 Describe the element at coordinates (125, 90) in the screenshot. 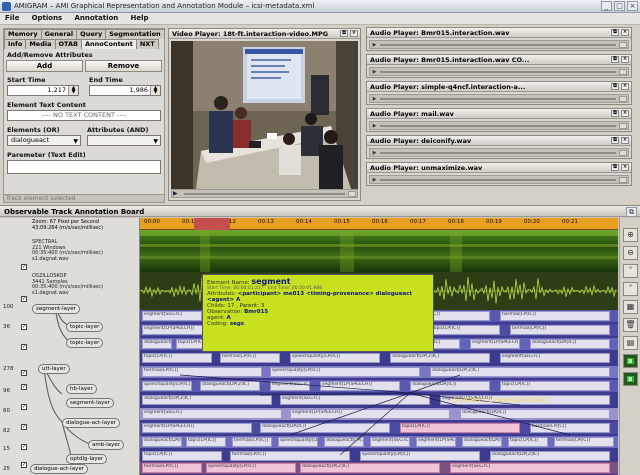

I see `end-time-field: 1,986 ▲ ▼` at that location.